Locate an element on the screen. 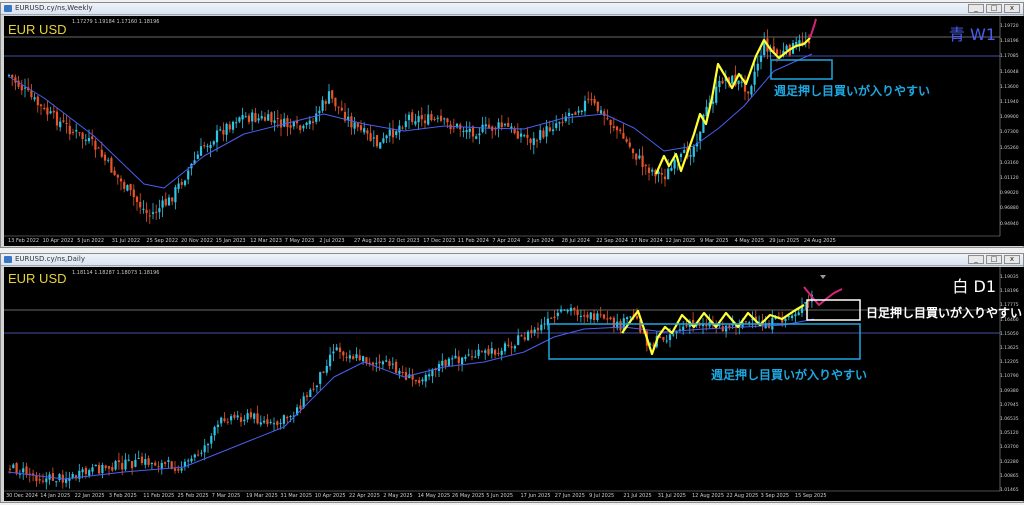 The height and width of the screenshot is (505, 1024). price-tick-label: 1.03700 is located at coordinates (1009, 448).